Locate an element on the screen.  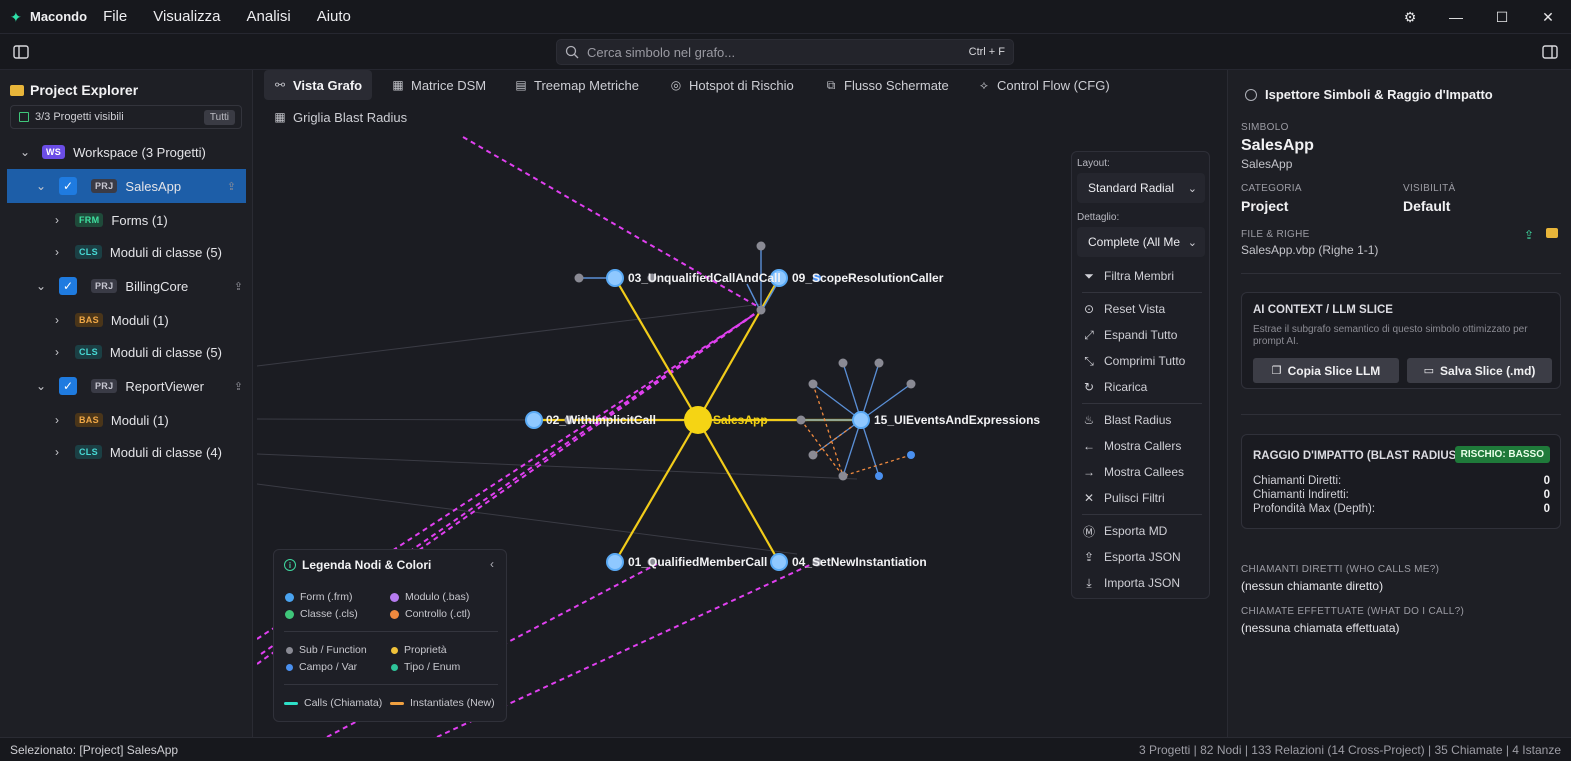
type-dot is located at coordinates (394, 667).